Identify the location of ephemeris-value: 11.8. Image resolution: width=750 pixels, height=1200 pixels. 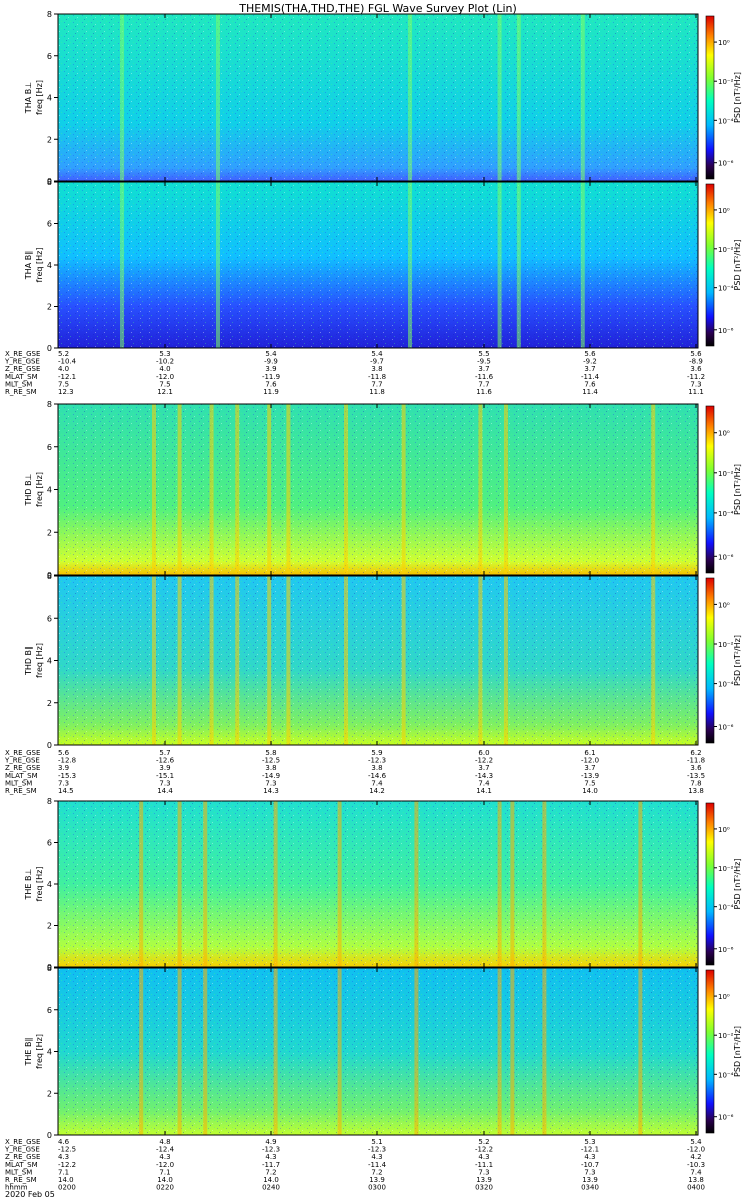
(377, 392).